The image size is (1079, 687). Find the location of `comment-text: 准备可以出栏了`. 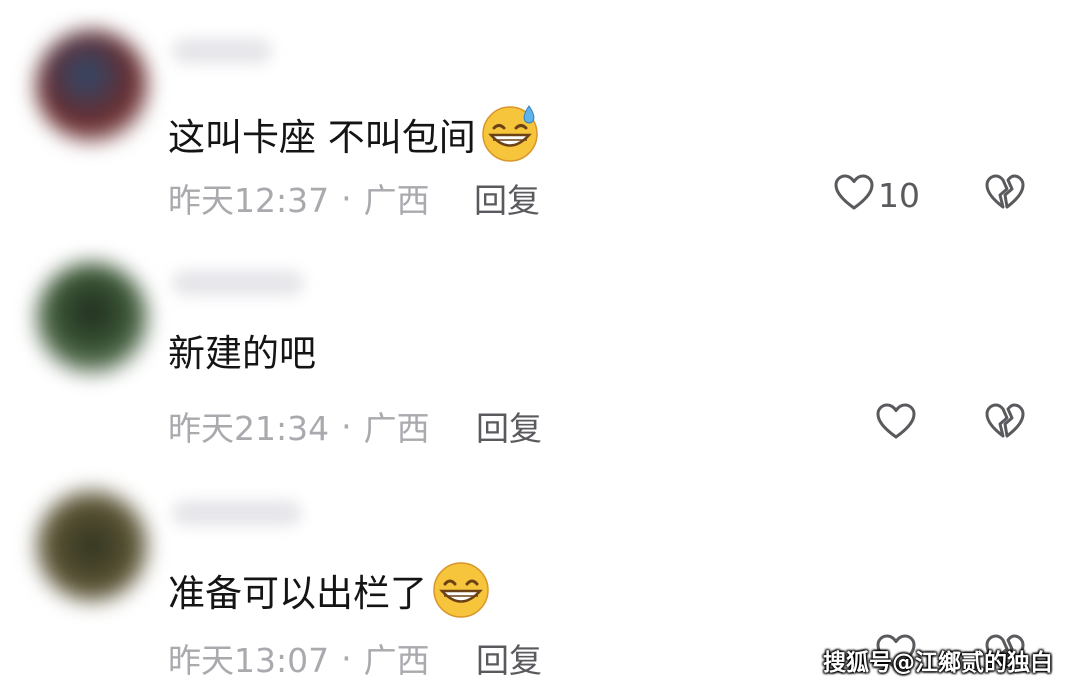

comment-text: 准备可以出栏了 is located at coordinates (297, 593).